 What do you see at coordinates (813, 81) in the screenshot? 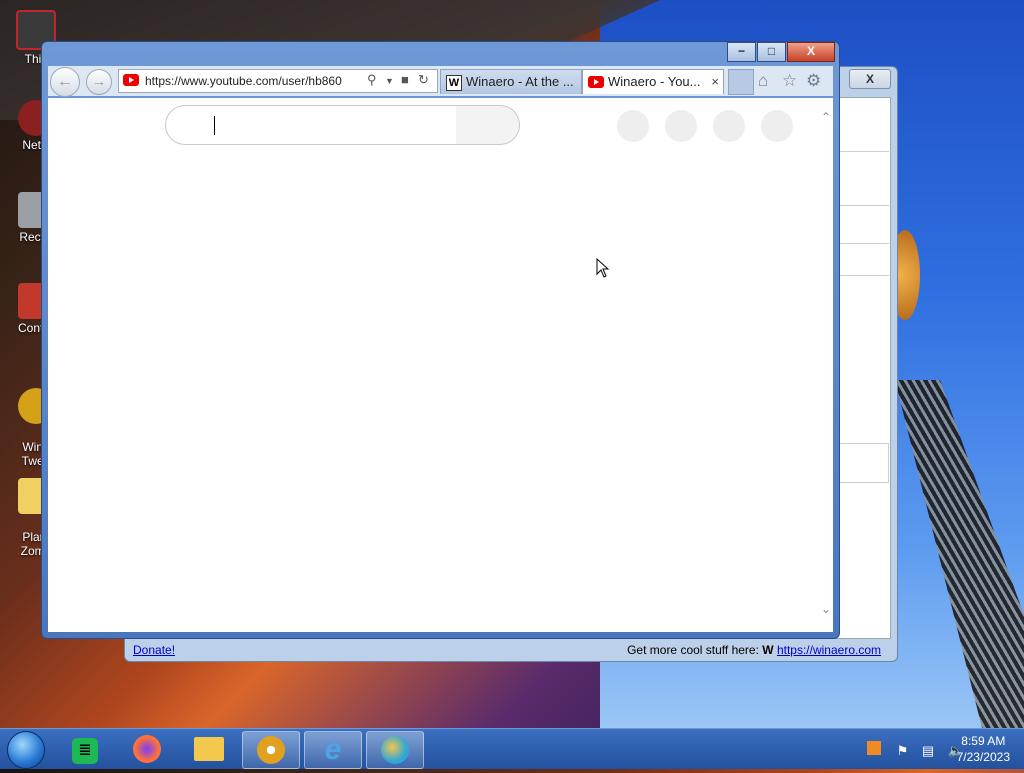
I see `settings-gear-icon: ⚙` at bounding box center [813, 81].